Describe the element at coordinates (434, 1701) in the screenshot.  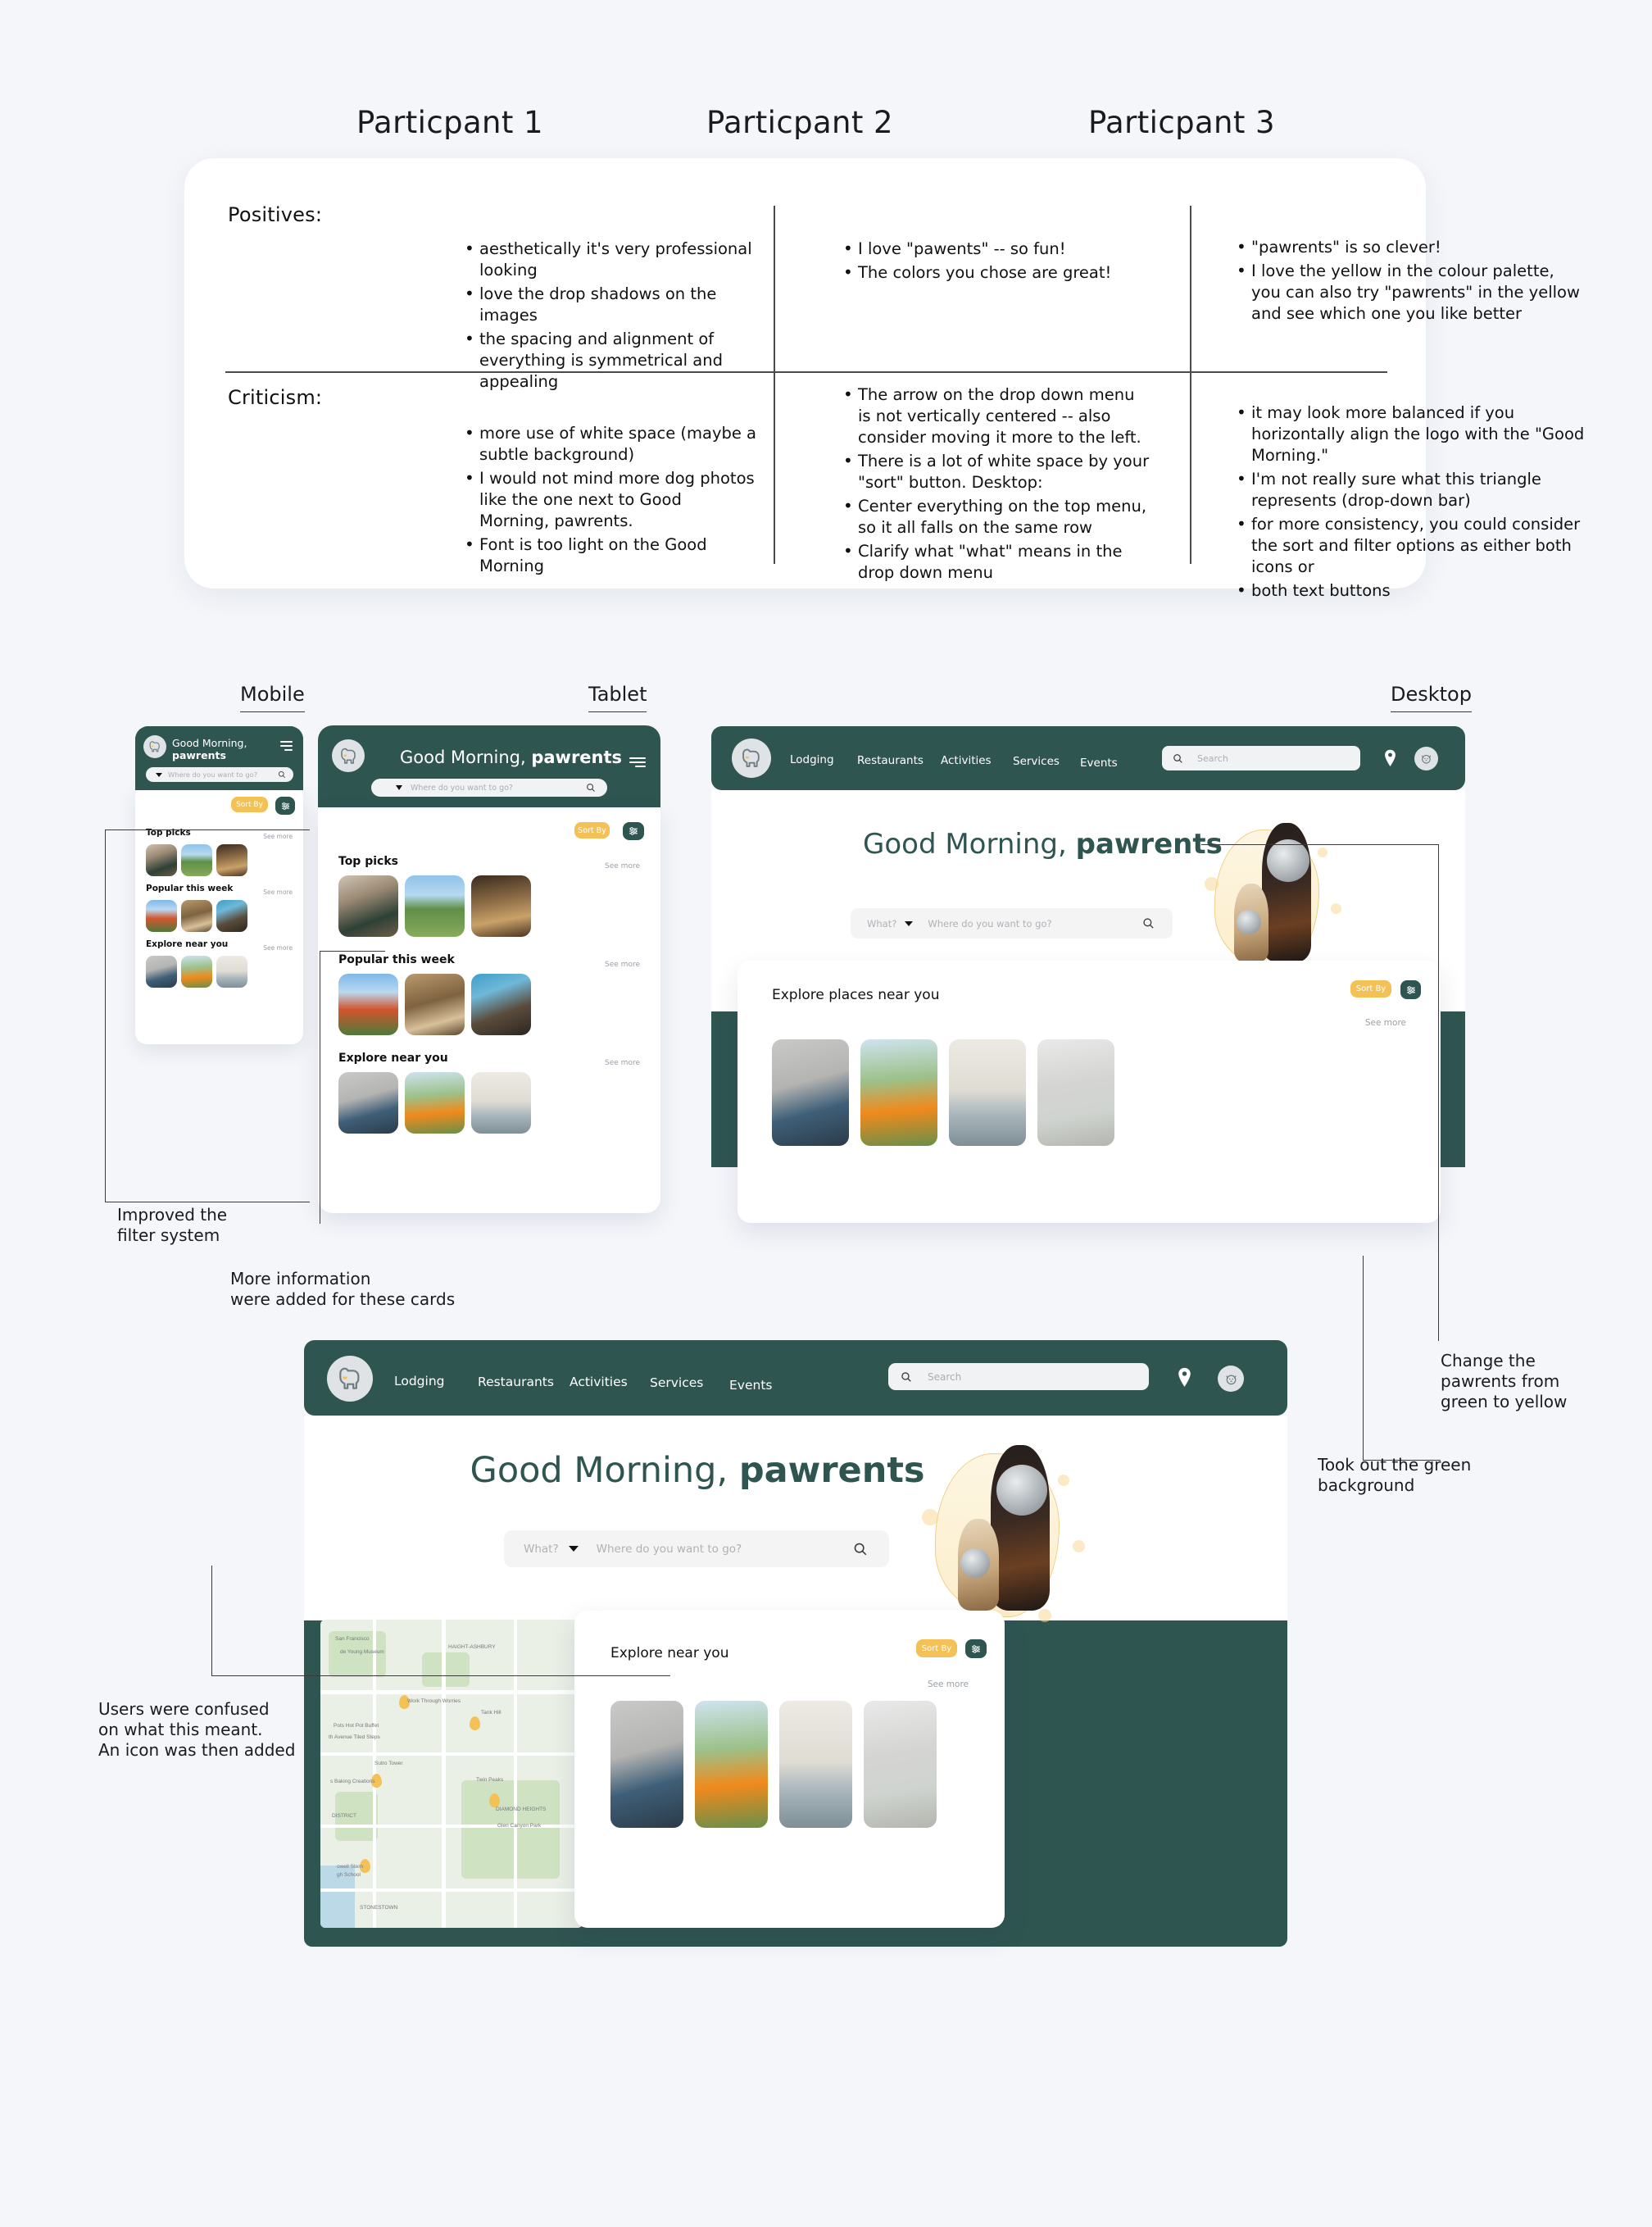
I see `map-label: Work Through Worries` at that location.